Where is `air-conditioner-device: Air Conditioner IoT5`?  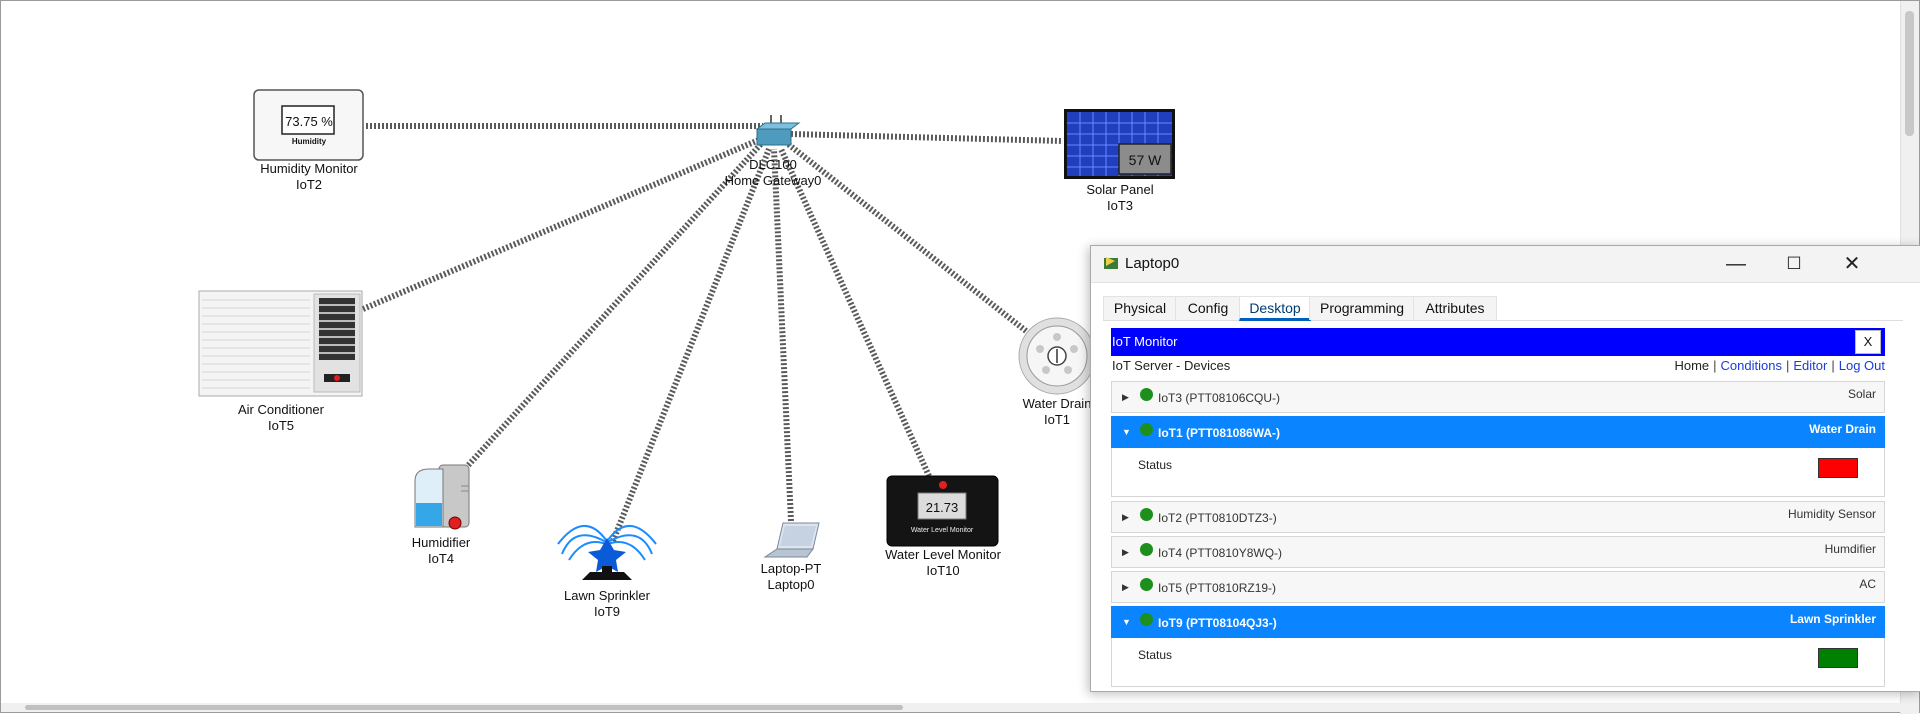 air-conditioner-device: Air Conditioner IoT5 is located at coordinates (281, 364).